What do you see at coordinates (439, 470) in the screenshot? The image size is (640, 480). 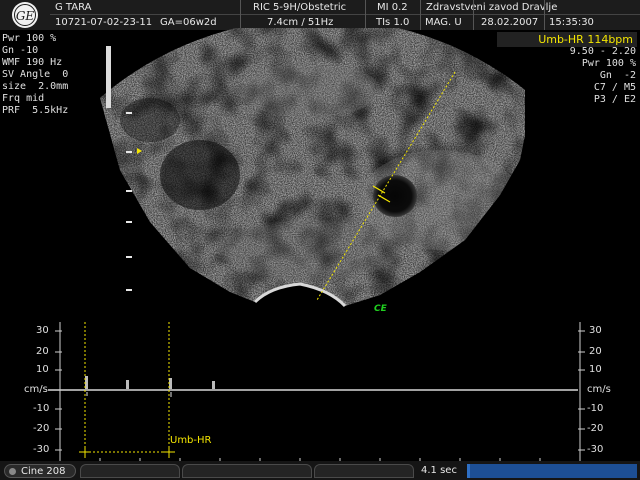 I see `sweep-time-label: 4.1 sec` at bounding box center [439, 470].